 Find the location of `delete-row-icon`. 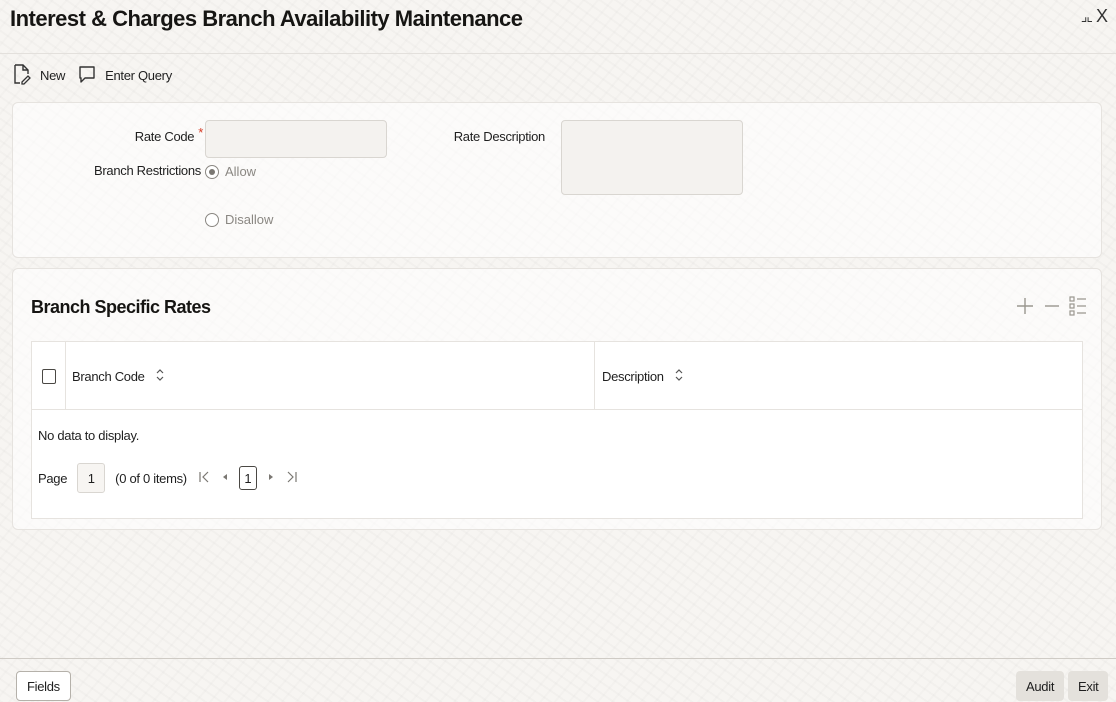

delete-row-icon is located at coordinates (1052, 308).